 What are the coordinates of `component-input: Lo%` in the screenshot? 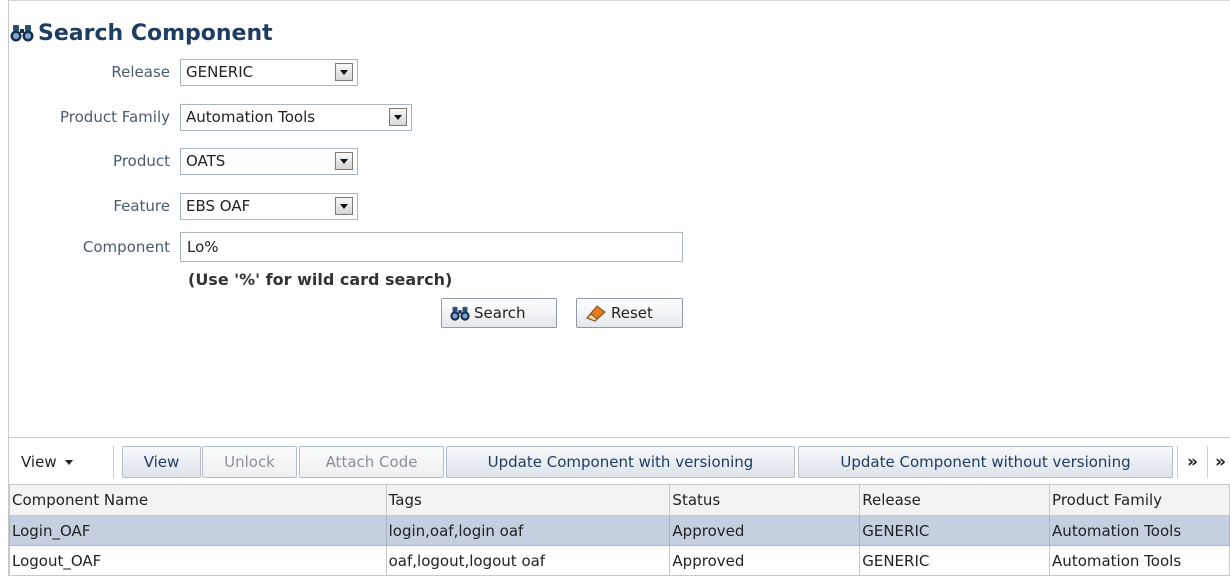 It's located at (431, 247).